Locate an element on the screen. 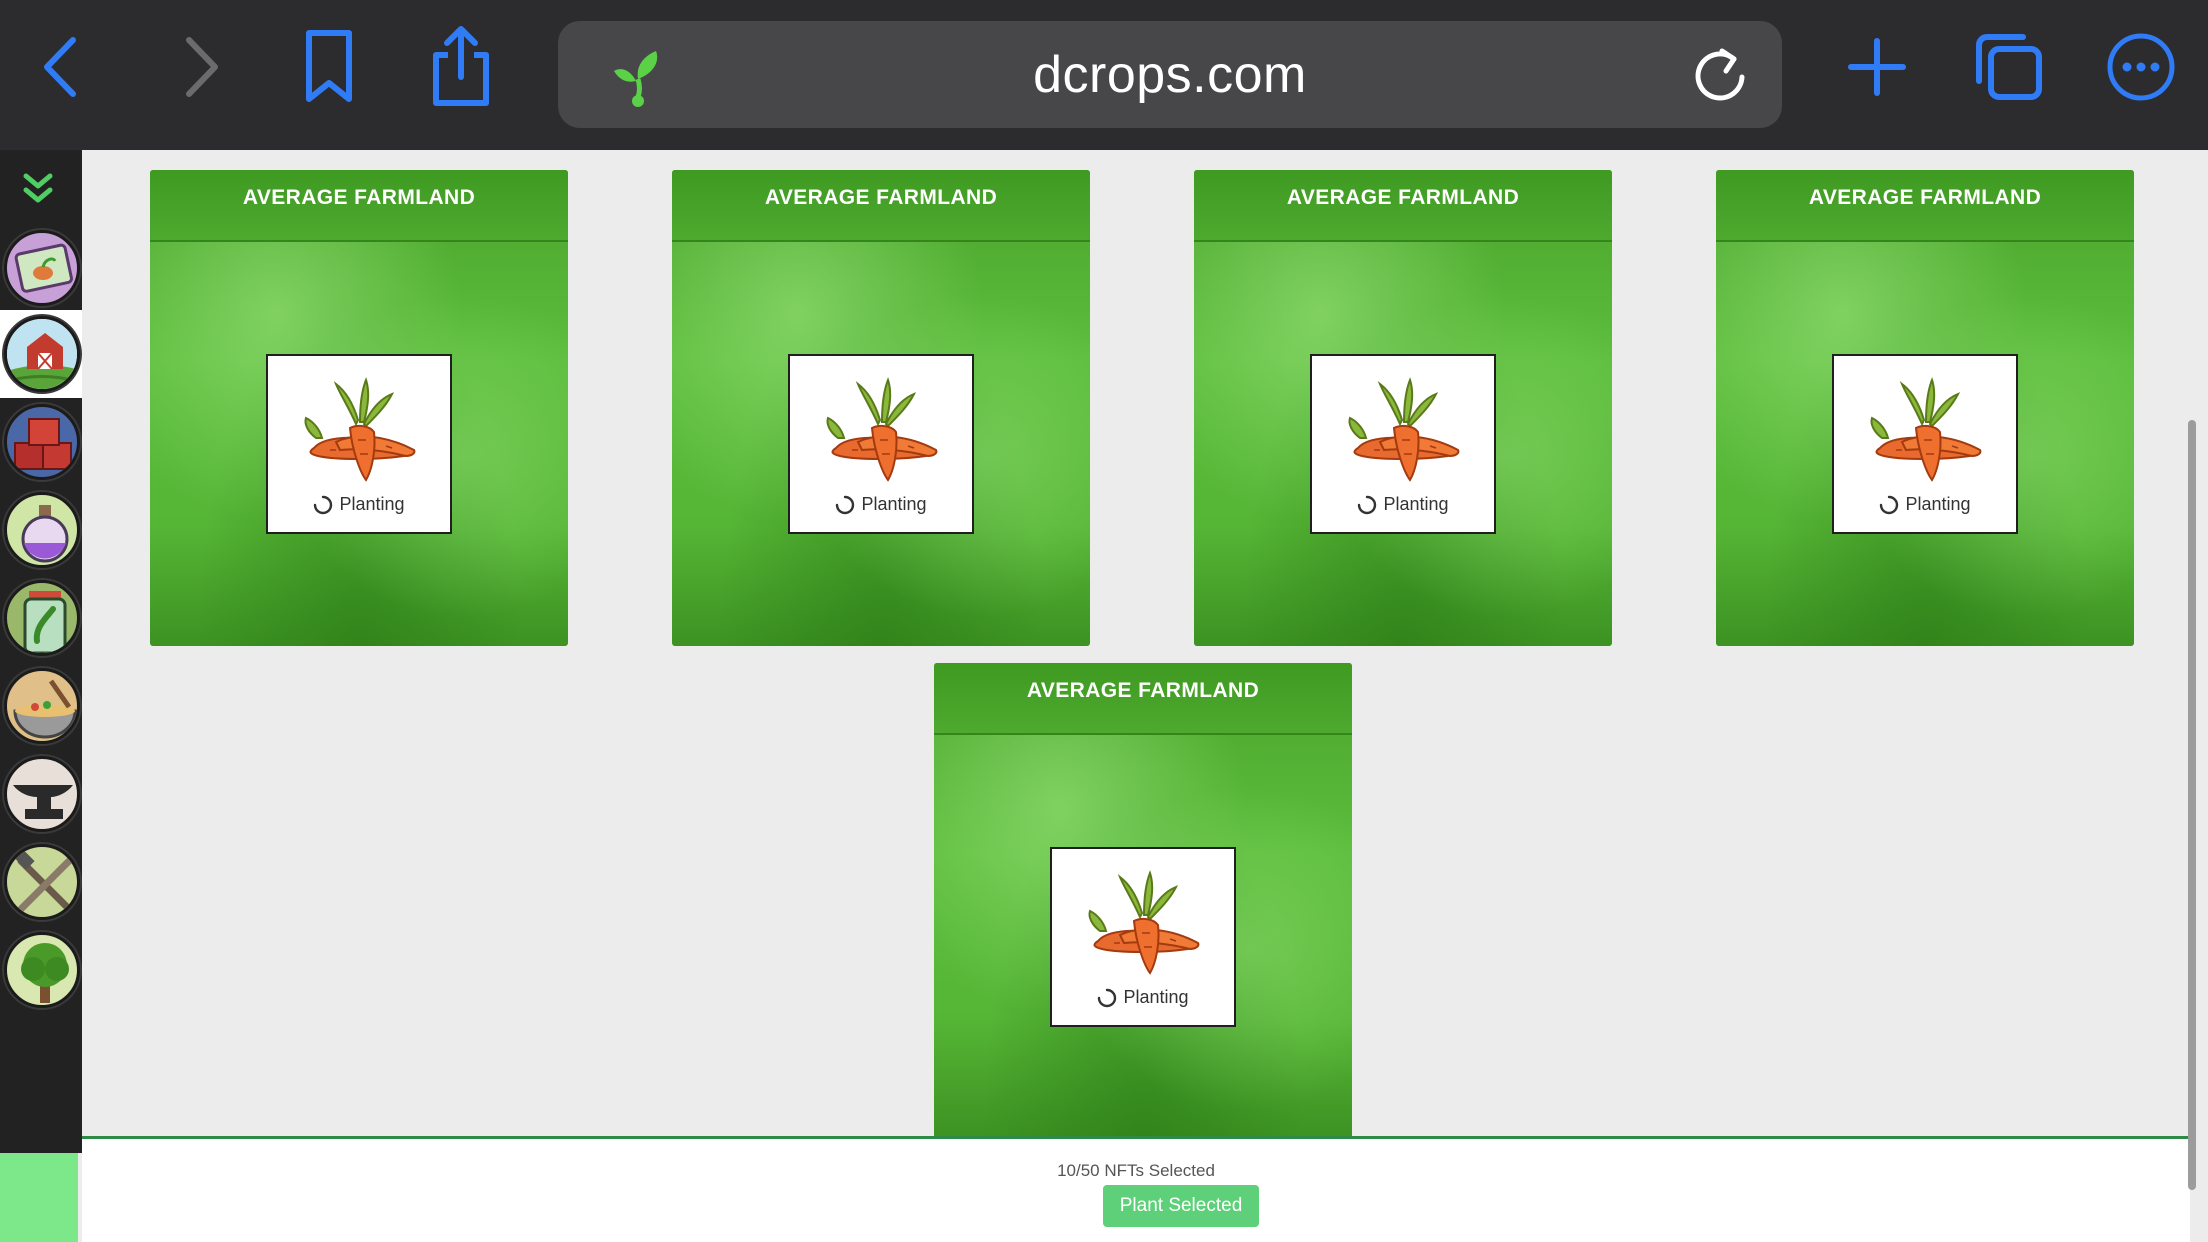 This screenshot has width=2208, height=1242. anvil-icon is located at coordinates (42, 794).